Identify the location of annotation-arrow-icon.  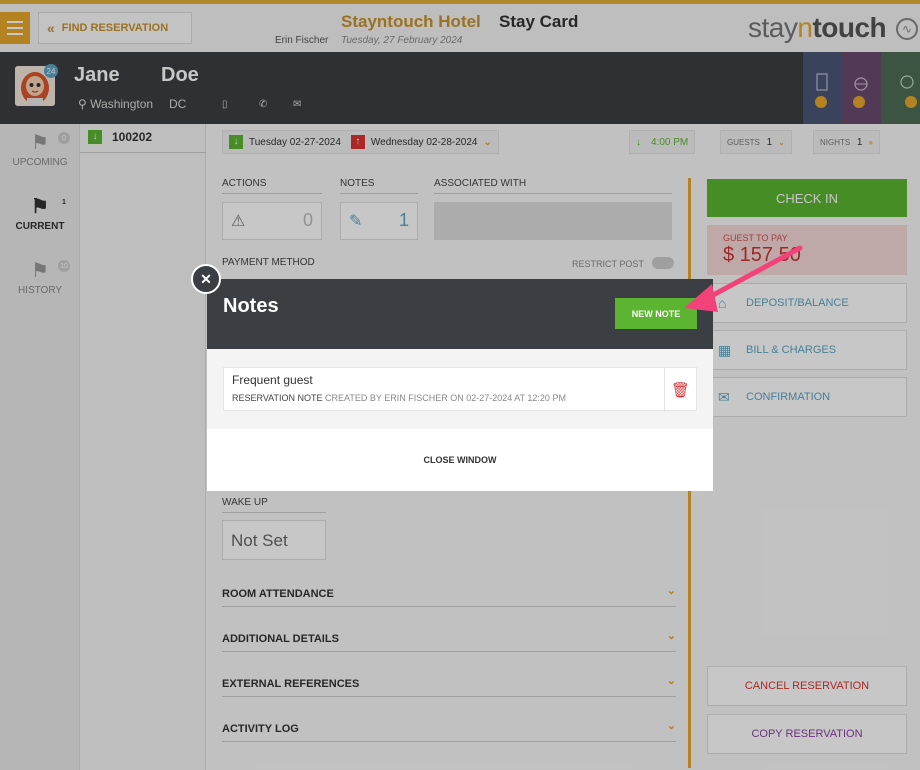
(743, 278).